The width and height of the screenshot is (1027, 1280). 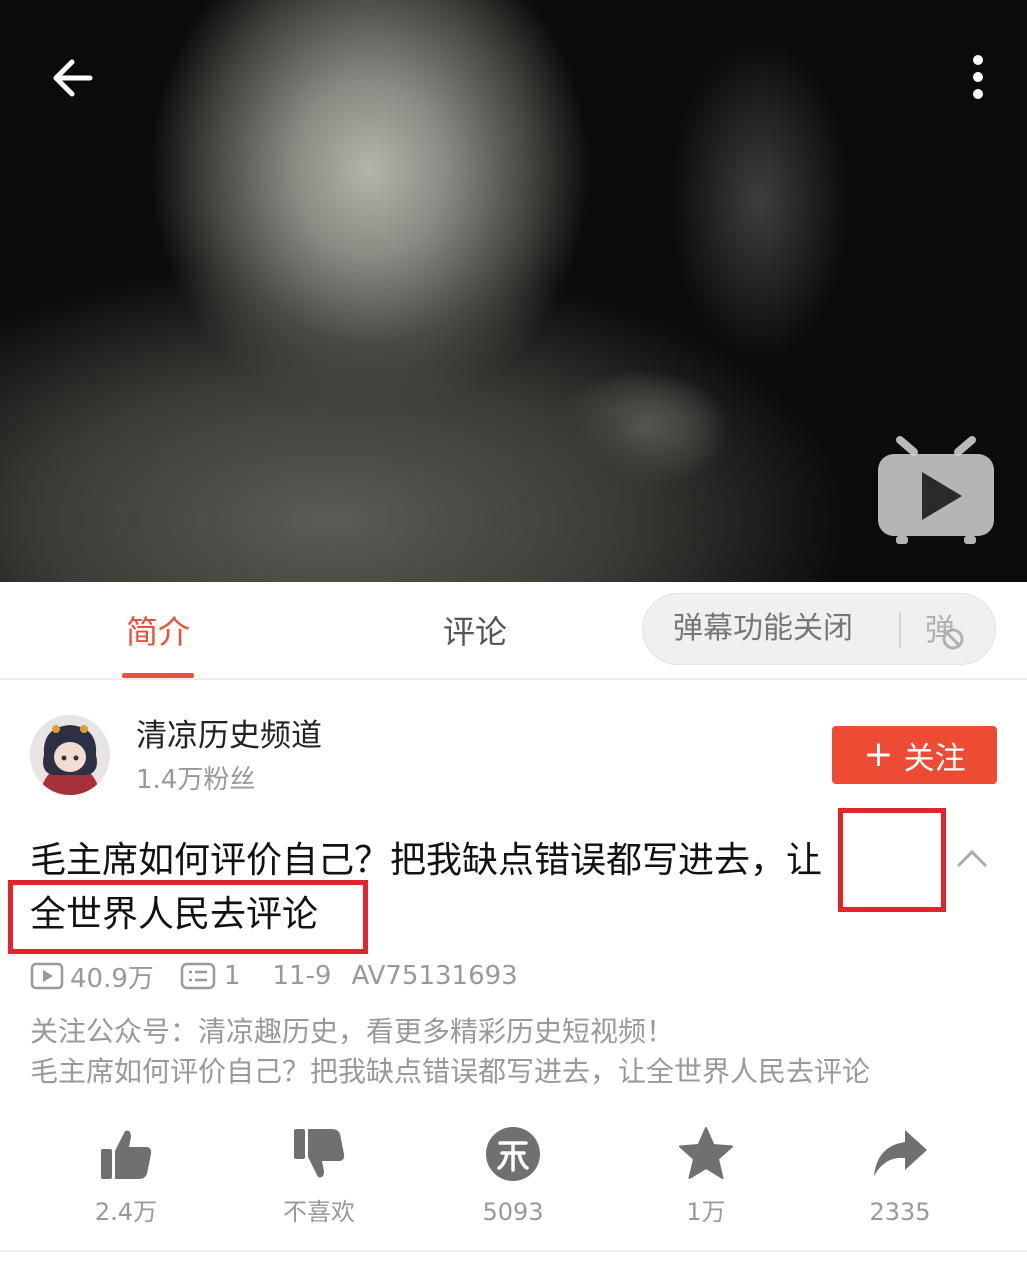 I want to click on tab-comments-label: 评论, so click(x=474, y=632).